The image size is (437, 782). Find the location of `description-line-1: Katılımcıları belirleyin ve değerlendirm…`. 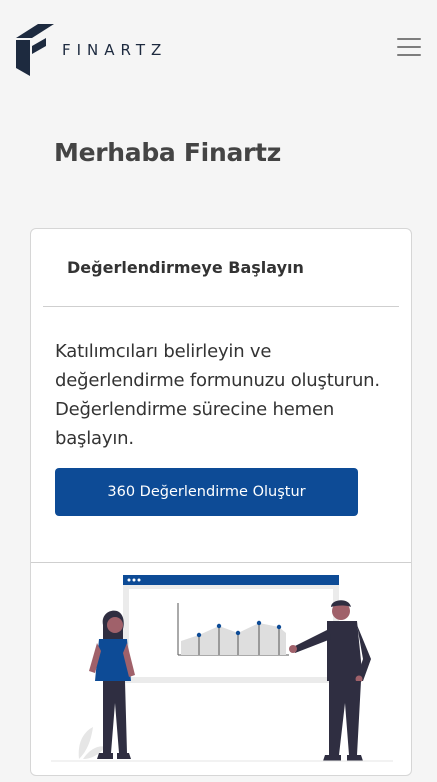

description-line-1: Katılımcıları belirleyin ve değerlendirm… is located at coordinates (217, 366).